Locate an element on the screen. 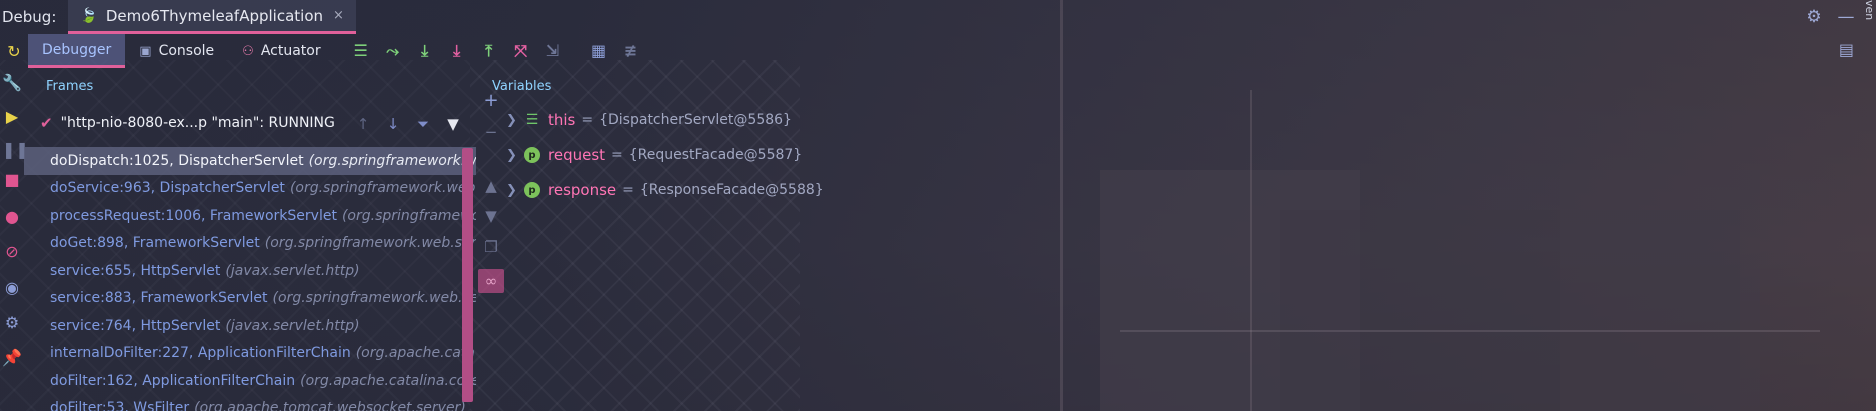 The width and height of the screenshot is (1876, 411). frames-scrollbar is located at coordinates (467, 275).